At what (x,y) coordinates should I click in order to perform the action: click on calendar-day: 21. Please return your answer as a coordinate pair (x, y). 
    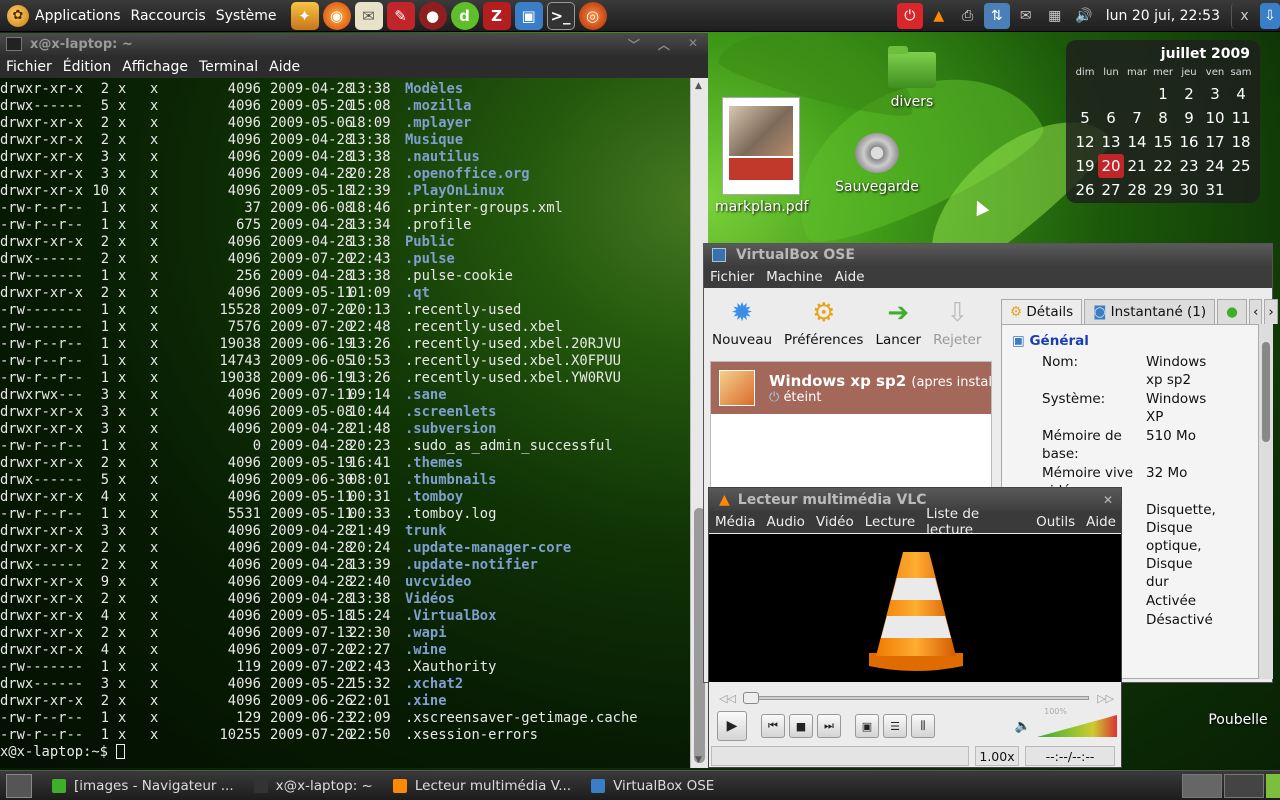
    Looking at the image, I should click on (1137, 166).